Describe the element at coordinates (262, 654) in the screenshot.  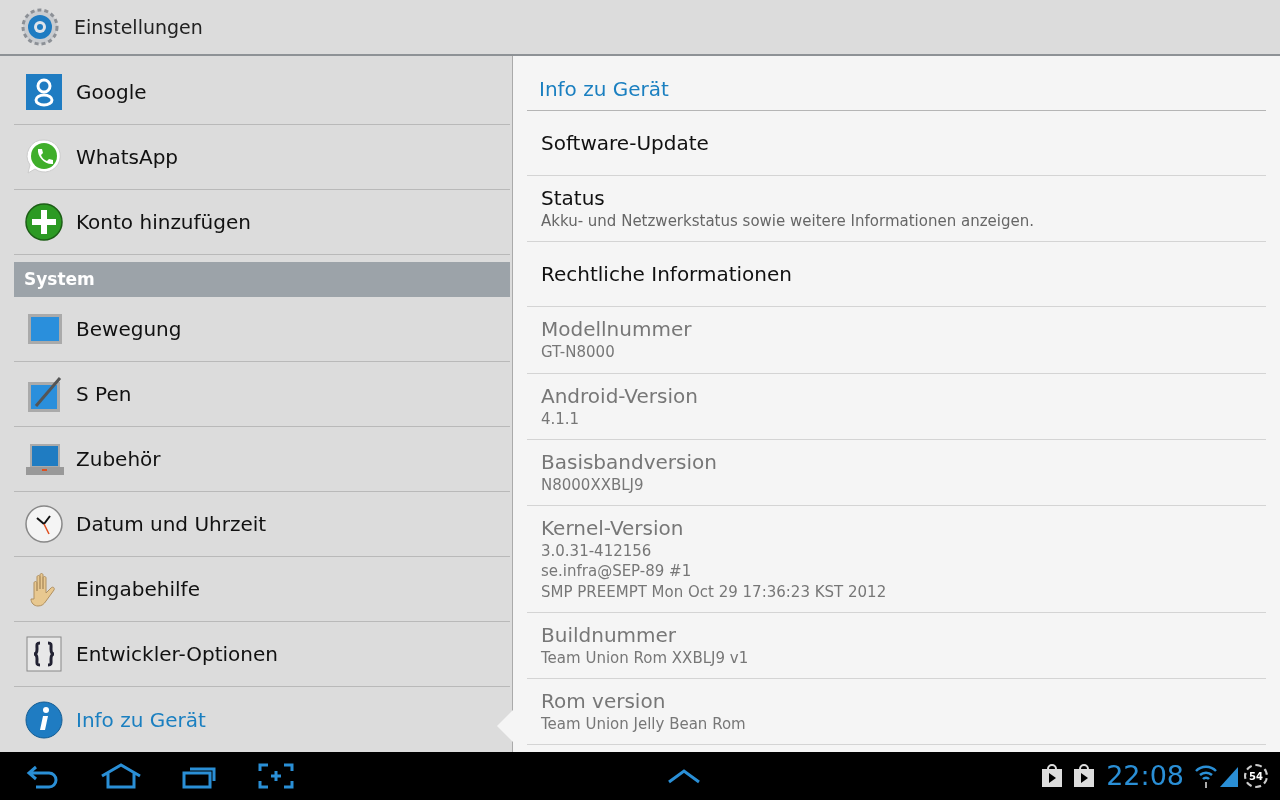
I see `settings-item: Entwickler-Optionen` at that location.